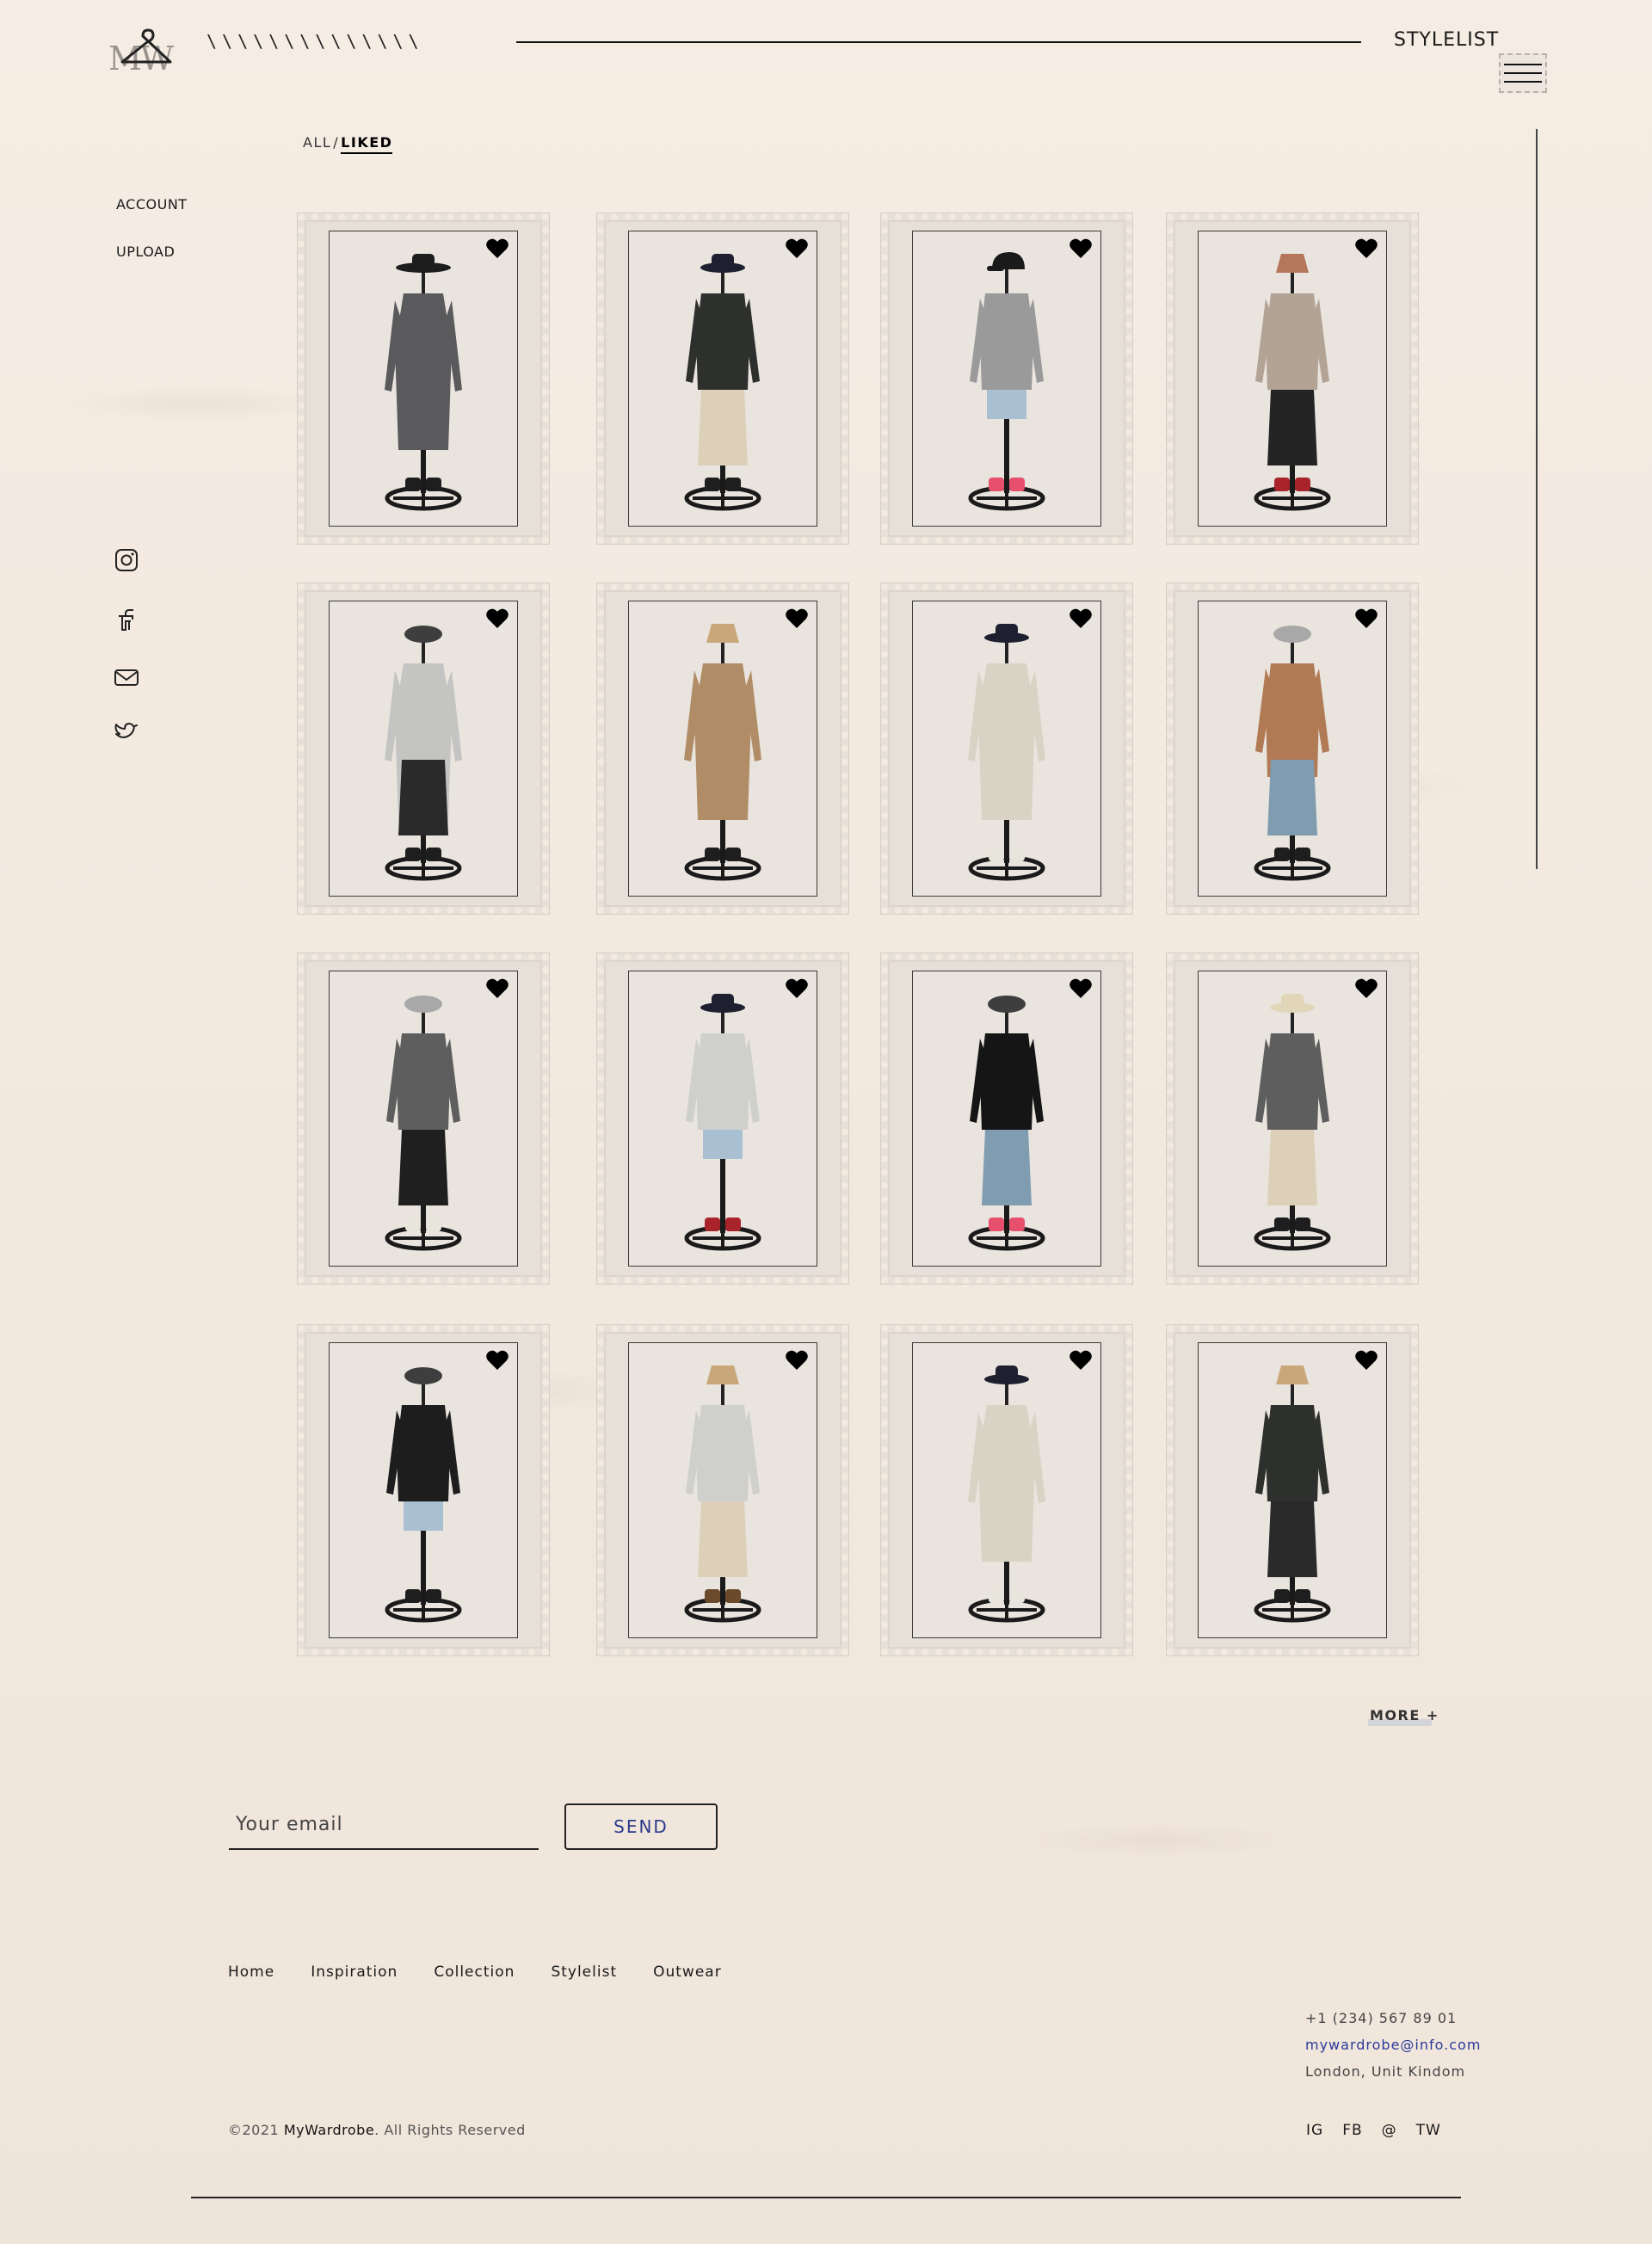  I want to click on footer-link-collection: Collection, so click(474, 1972).